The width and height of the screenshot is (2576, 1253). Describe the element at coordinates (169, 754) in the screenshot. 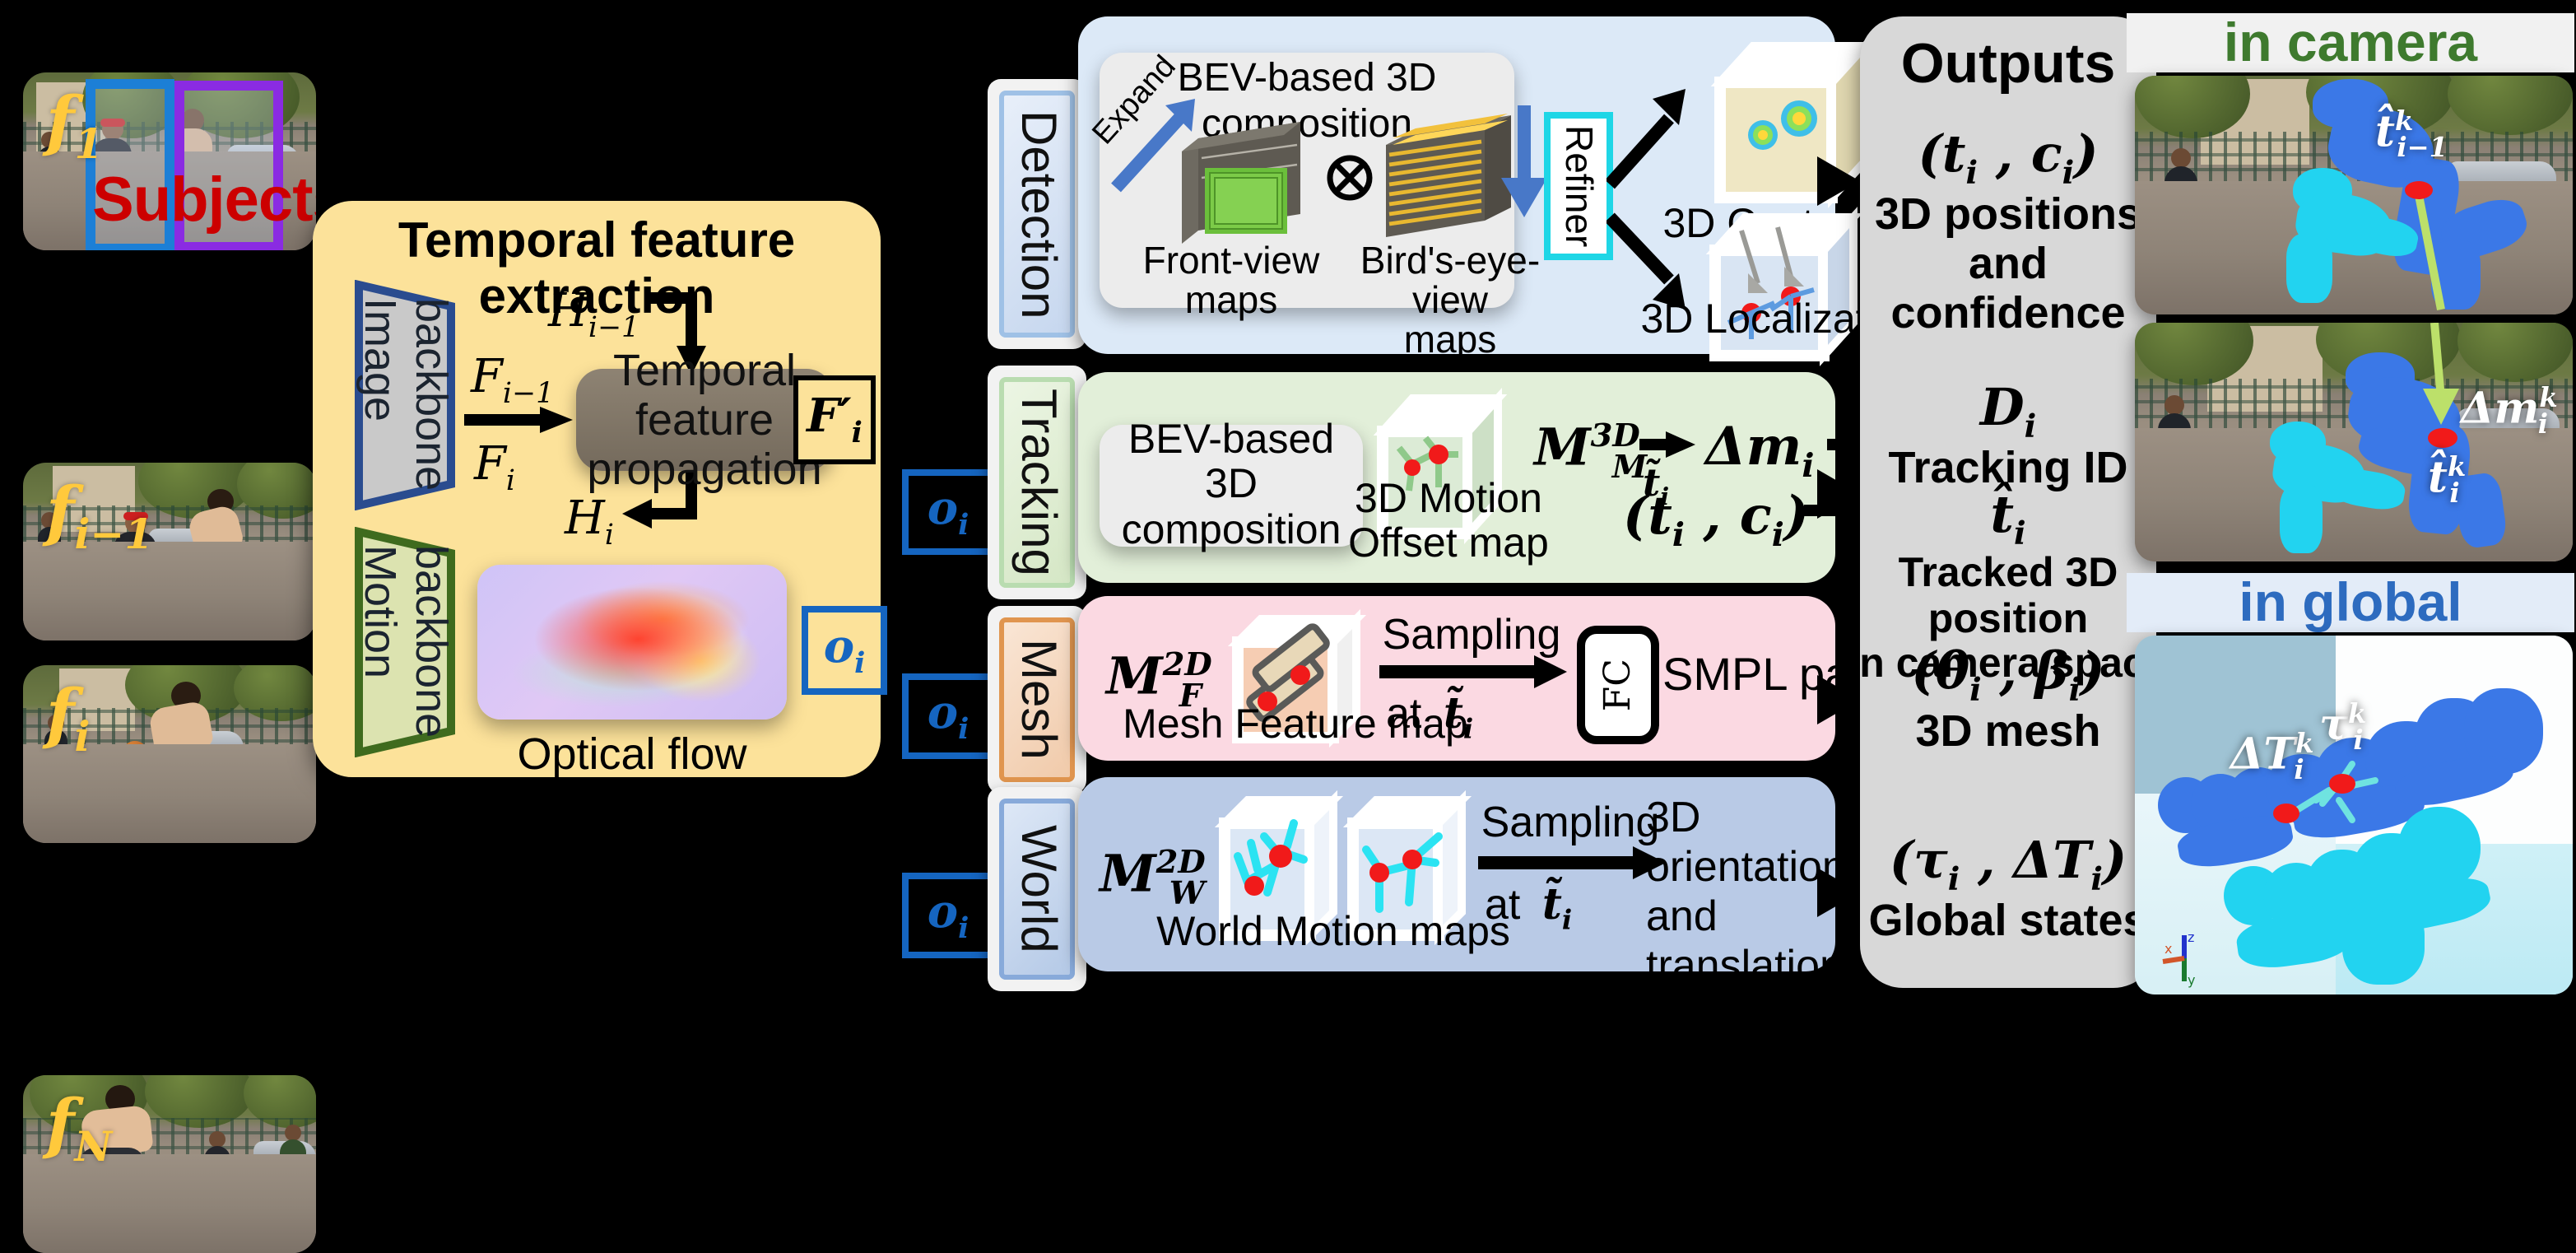

I see `frame-3: fi` at that location.